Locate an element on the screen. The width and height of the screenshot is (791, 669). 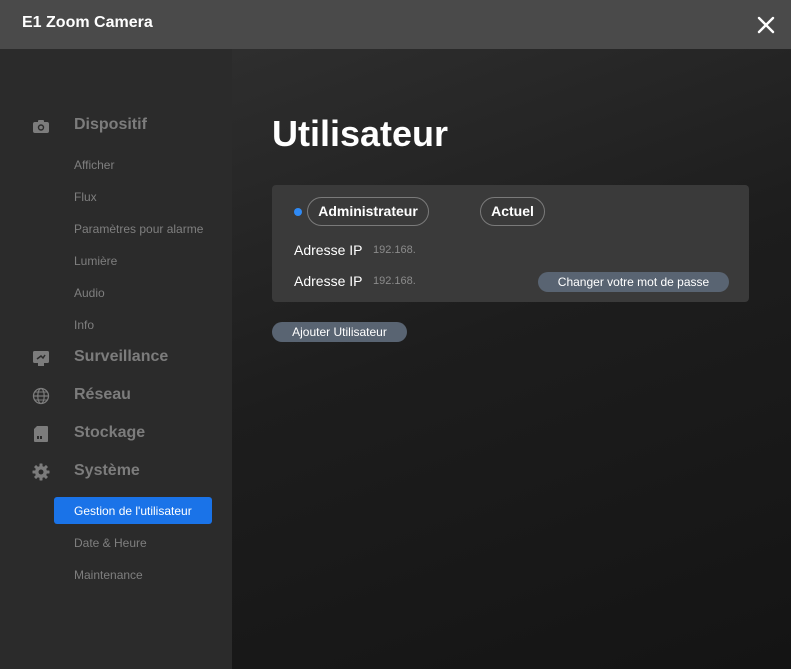
sidebar-category-stockage: Stockage is located at coordinates (116, 434).